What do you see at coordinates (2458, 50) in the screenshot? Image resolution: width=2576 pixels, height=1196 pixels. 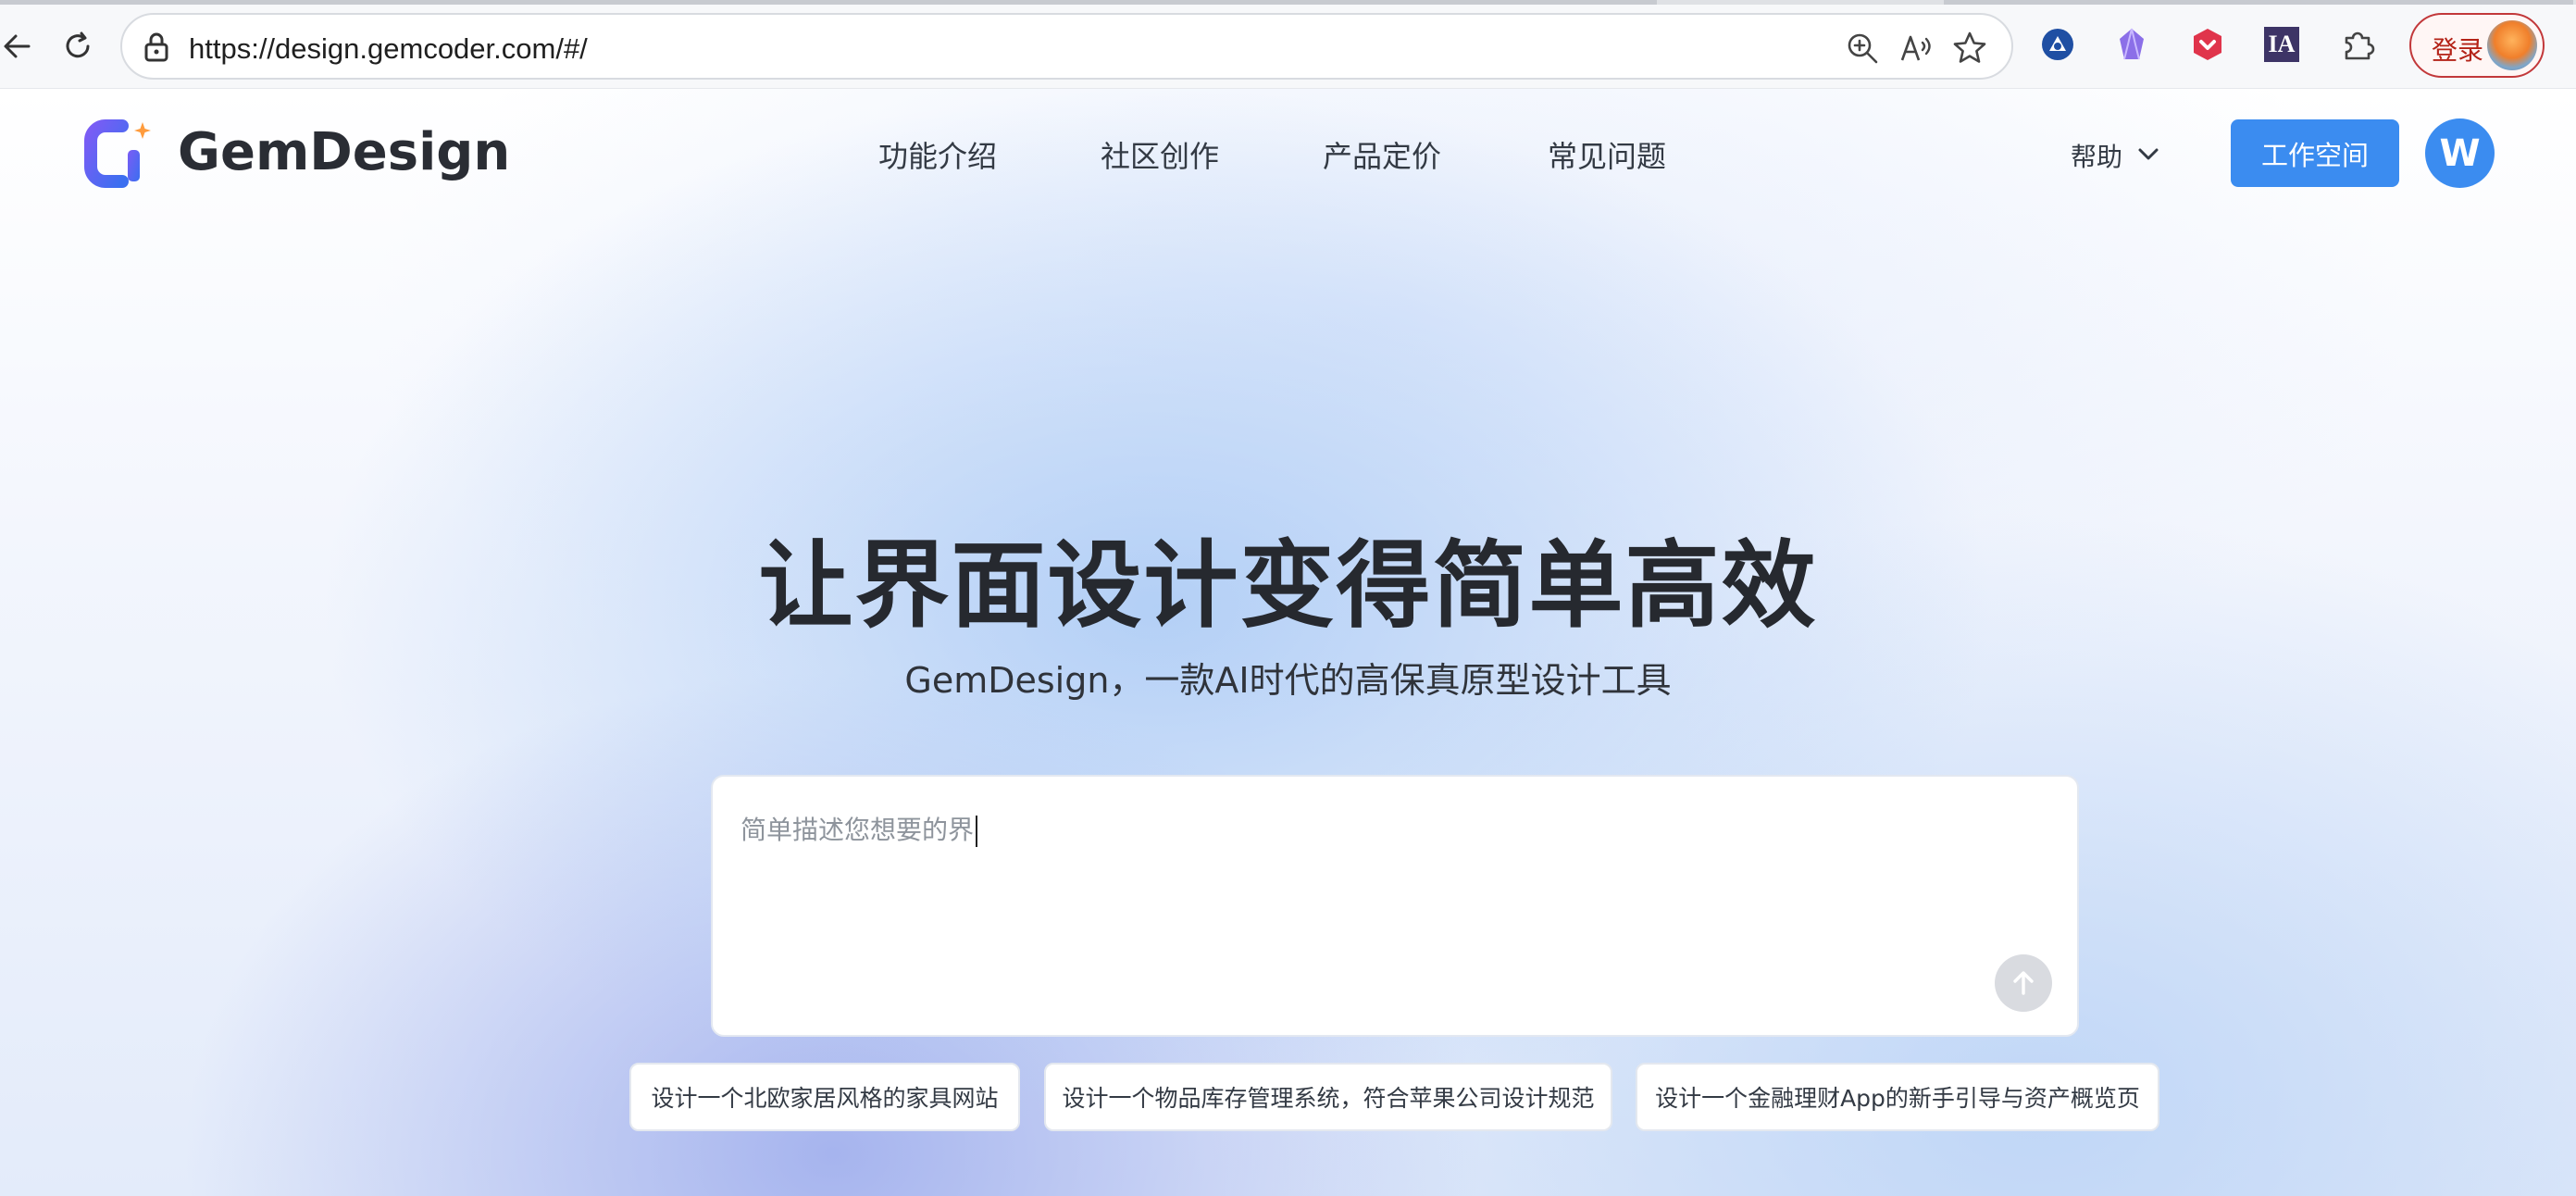 I see `login-label: 登录` at bounding box center [2458, 50].